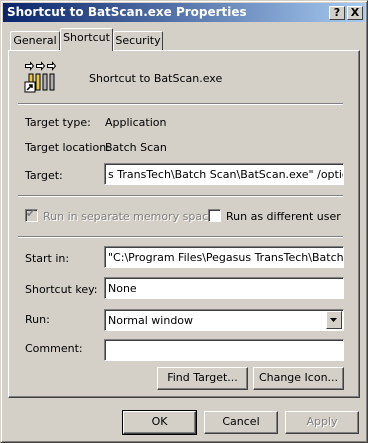 The width and height of the screenshot is (368, 443). What do you see at coordinates (44, 175) in the screenshot?
I see `target-label: Target:` at bounding box center [44, 175].